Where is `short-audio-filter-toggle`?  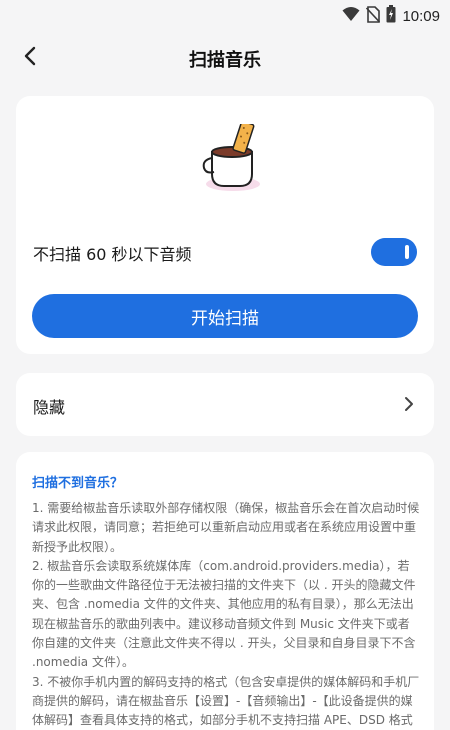
short-audio-filter-toggle is located at coordinates (394, 252).